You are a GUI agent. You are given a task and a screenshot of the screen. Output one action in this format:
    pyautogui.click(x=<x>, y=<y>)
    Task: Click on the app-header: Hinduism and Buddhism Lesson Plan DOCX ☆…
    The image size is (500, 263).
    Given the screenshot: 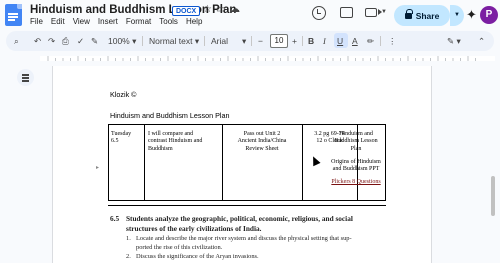 What is the action you would take?
    pyautogui.click(x=250, y=15)
    